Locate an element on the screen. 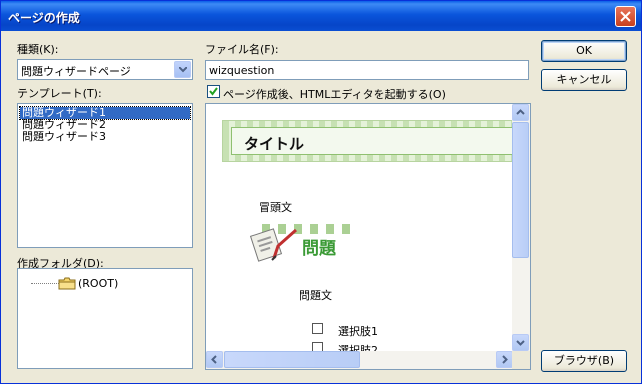  chevron-left-icon is located at coordinates (214, 359).